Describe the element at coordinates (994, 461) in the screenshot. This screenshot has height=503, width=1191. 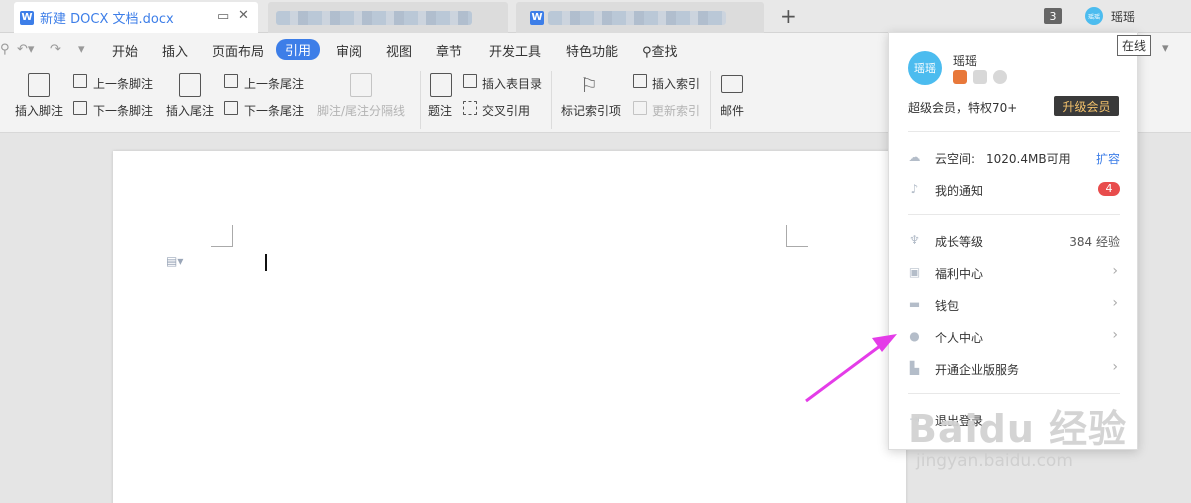
I see `watermark-url: jingyan.baidu.com` at that location.